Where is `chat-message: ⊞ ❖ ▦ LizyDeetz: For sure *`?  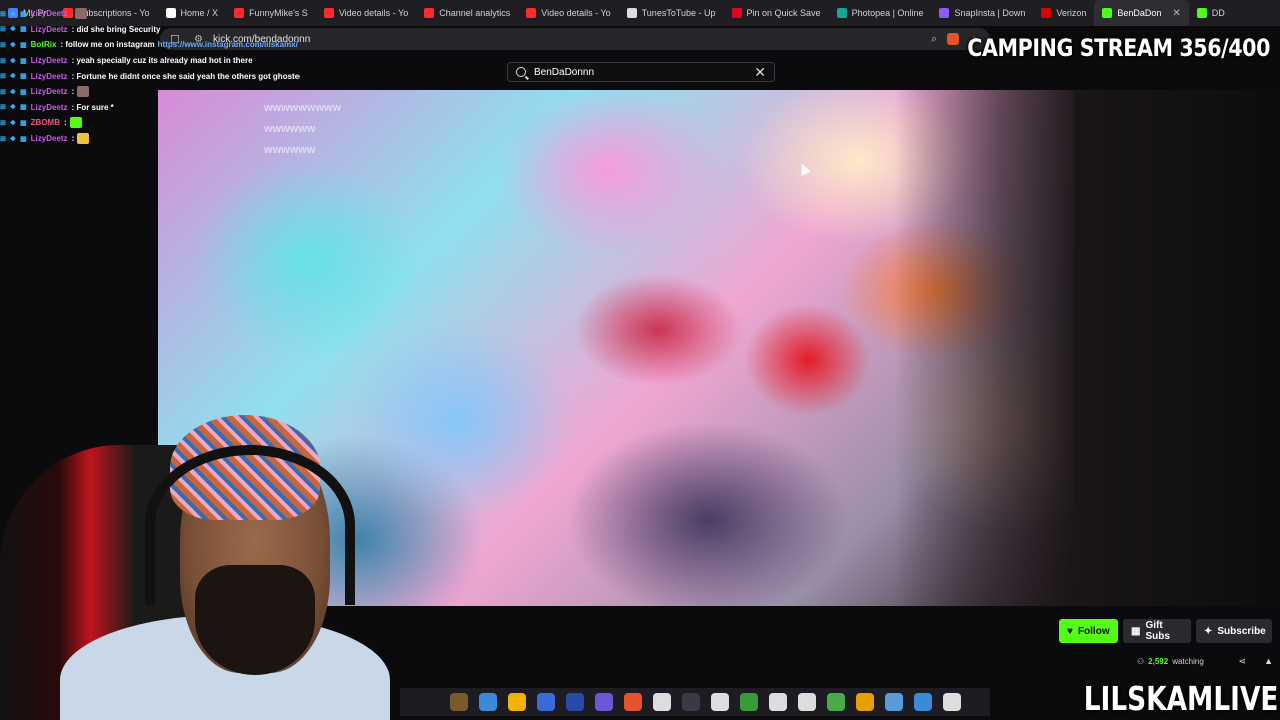
chat-message: ⊞ ❖ ▦ LizyDeetz: For sure * is located at coordinates (150, 108).